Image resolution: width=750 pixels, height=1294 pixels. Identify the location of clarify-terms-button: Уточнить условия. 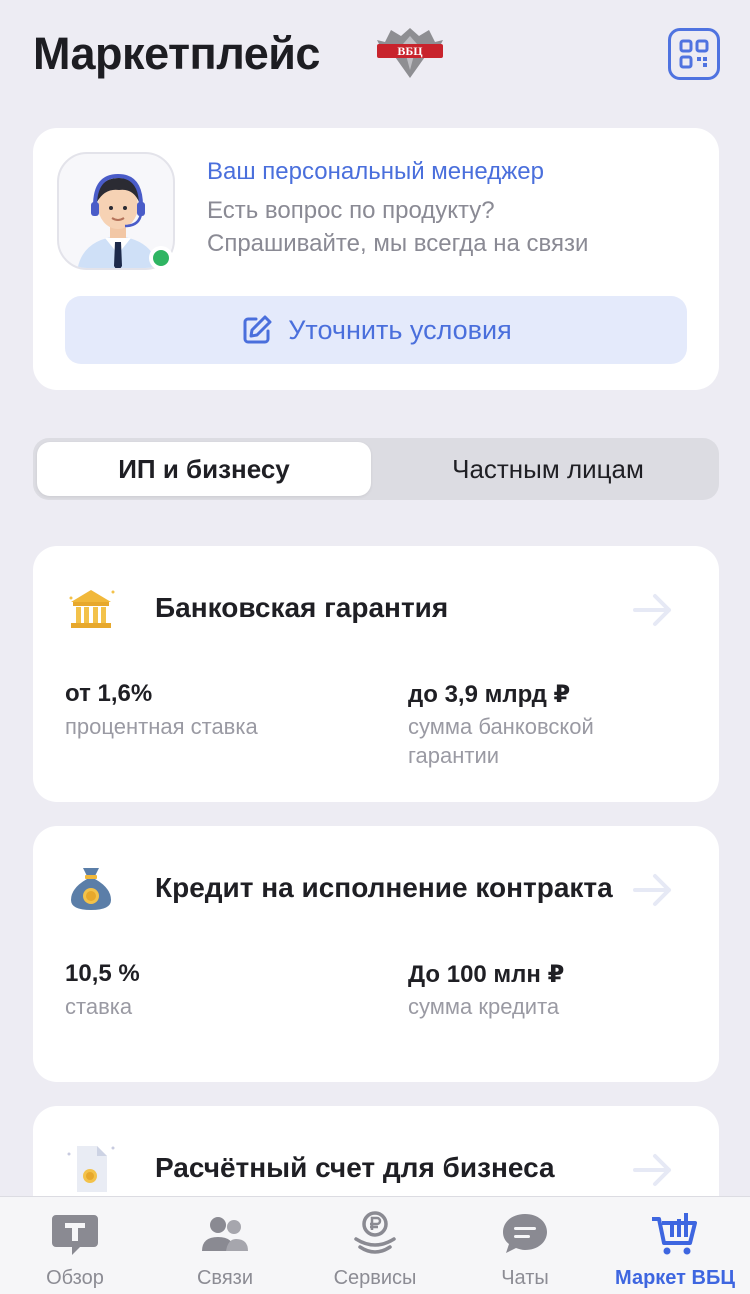
(376, 330).